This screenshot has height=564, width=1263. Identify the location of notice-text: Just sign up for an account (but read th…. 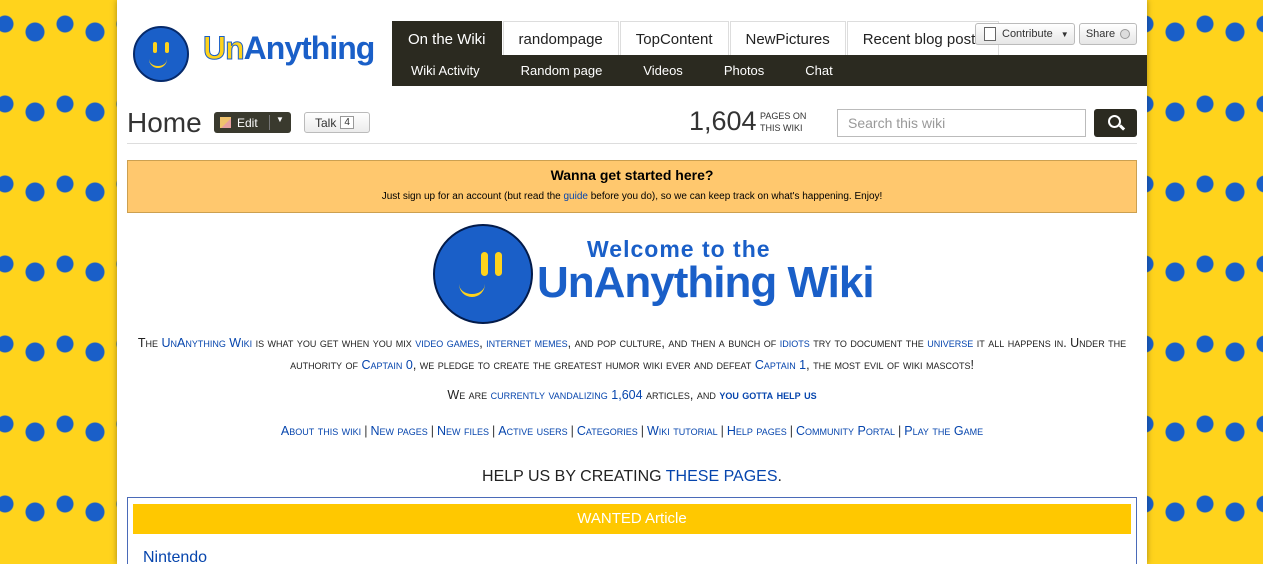
(632, 196).